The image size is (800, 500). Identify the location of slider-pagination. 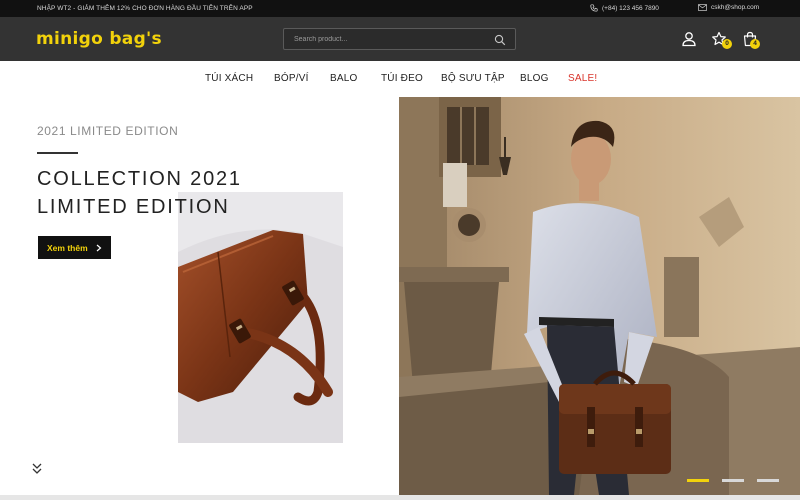
(733, 481).